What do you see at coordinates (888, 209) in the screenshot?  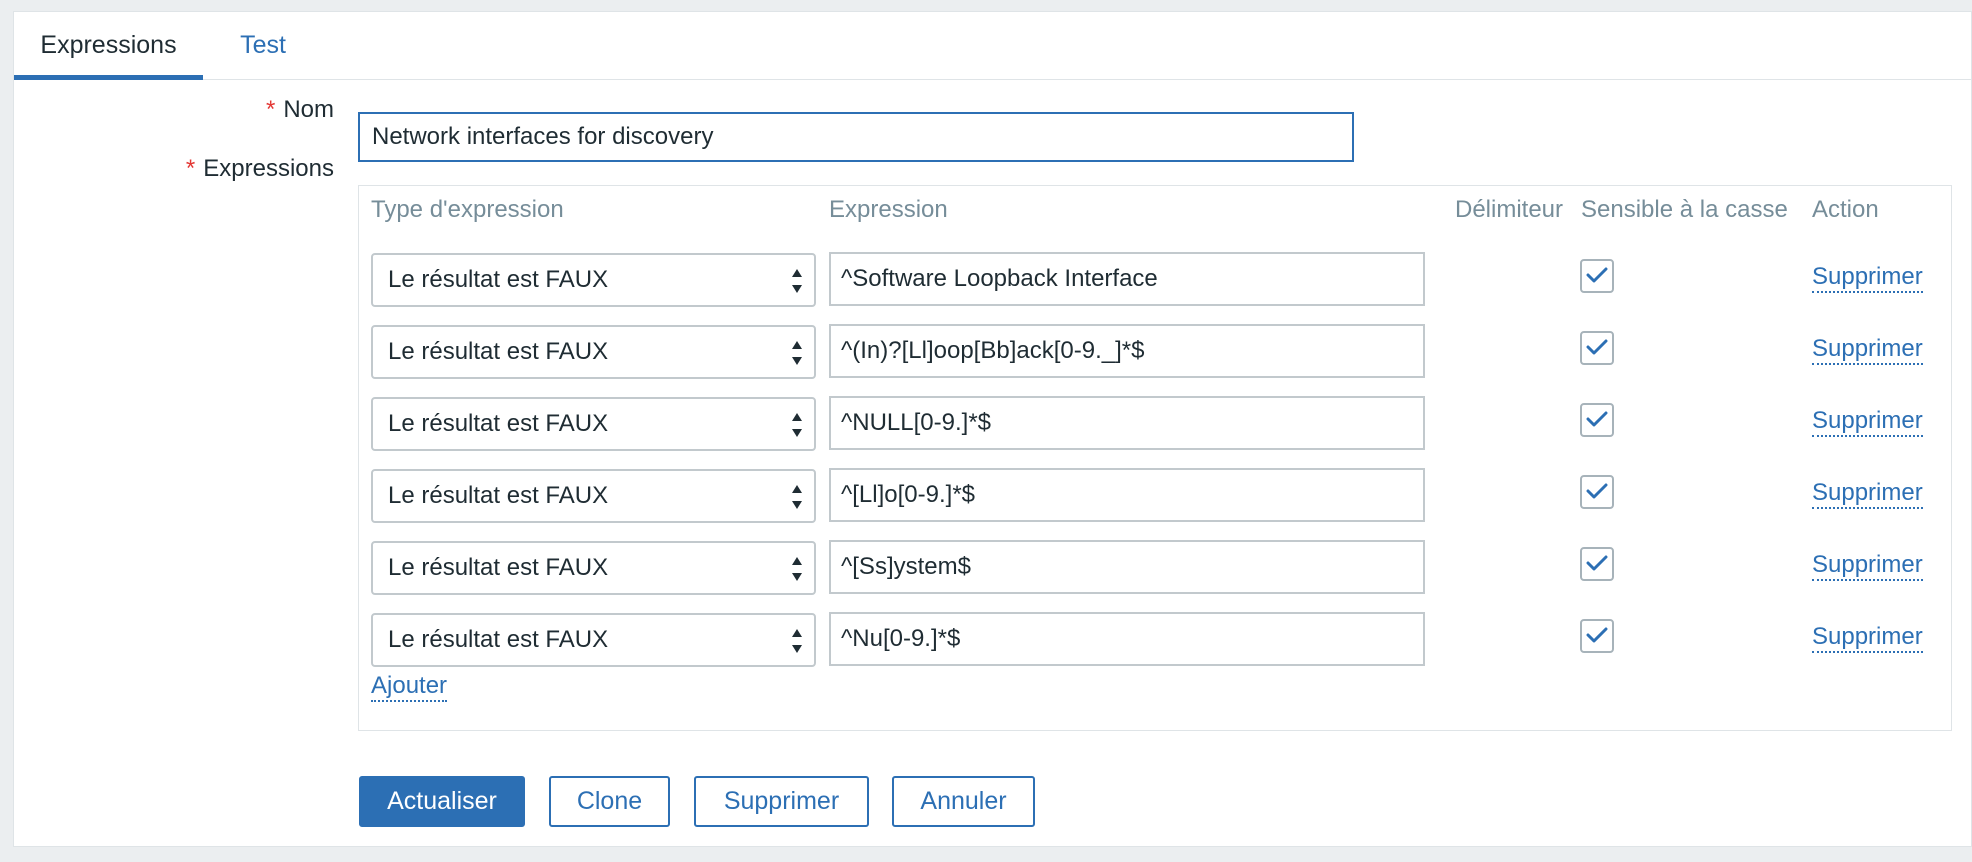 I see `header-expression: Expression` at bounding box center [888, 209].